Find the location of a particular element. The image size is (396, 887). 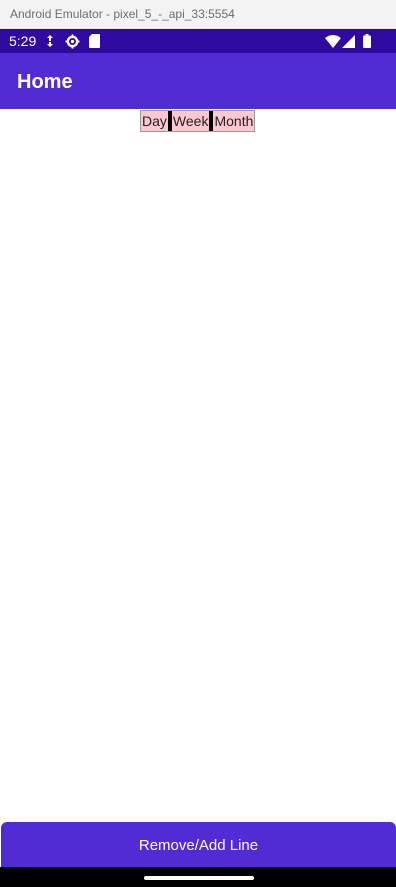

remove-add-line-button: Remove/Add Line is located at coordinates (198, 844).